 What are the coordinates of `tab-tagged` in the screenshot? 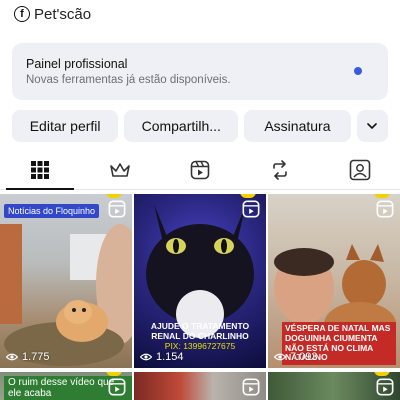 It's located at (360, 169).